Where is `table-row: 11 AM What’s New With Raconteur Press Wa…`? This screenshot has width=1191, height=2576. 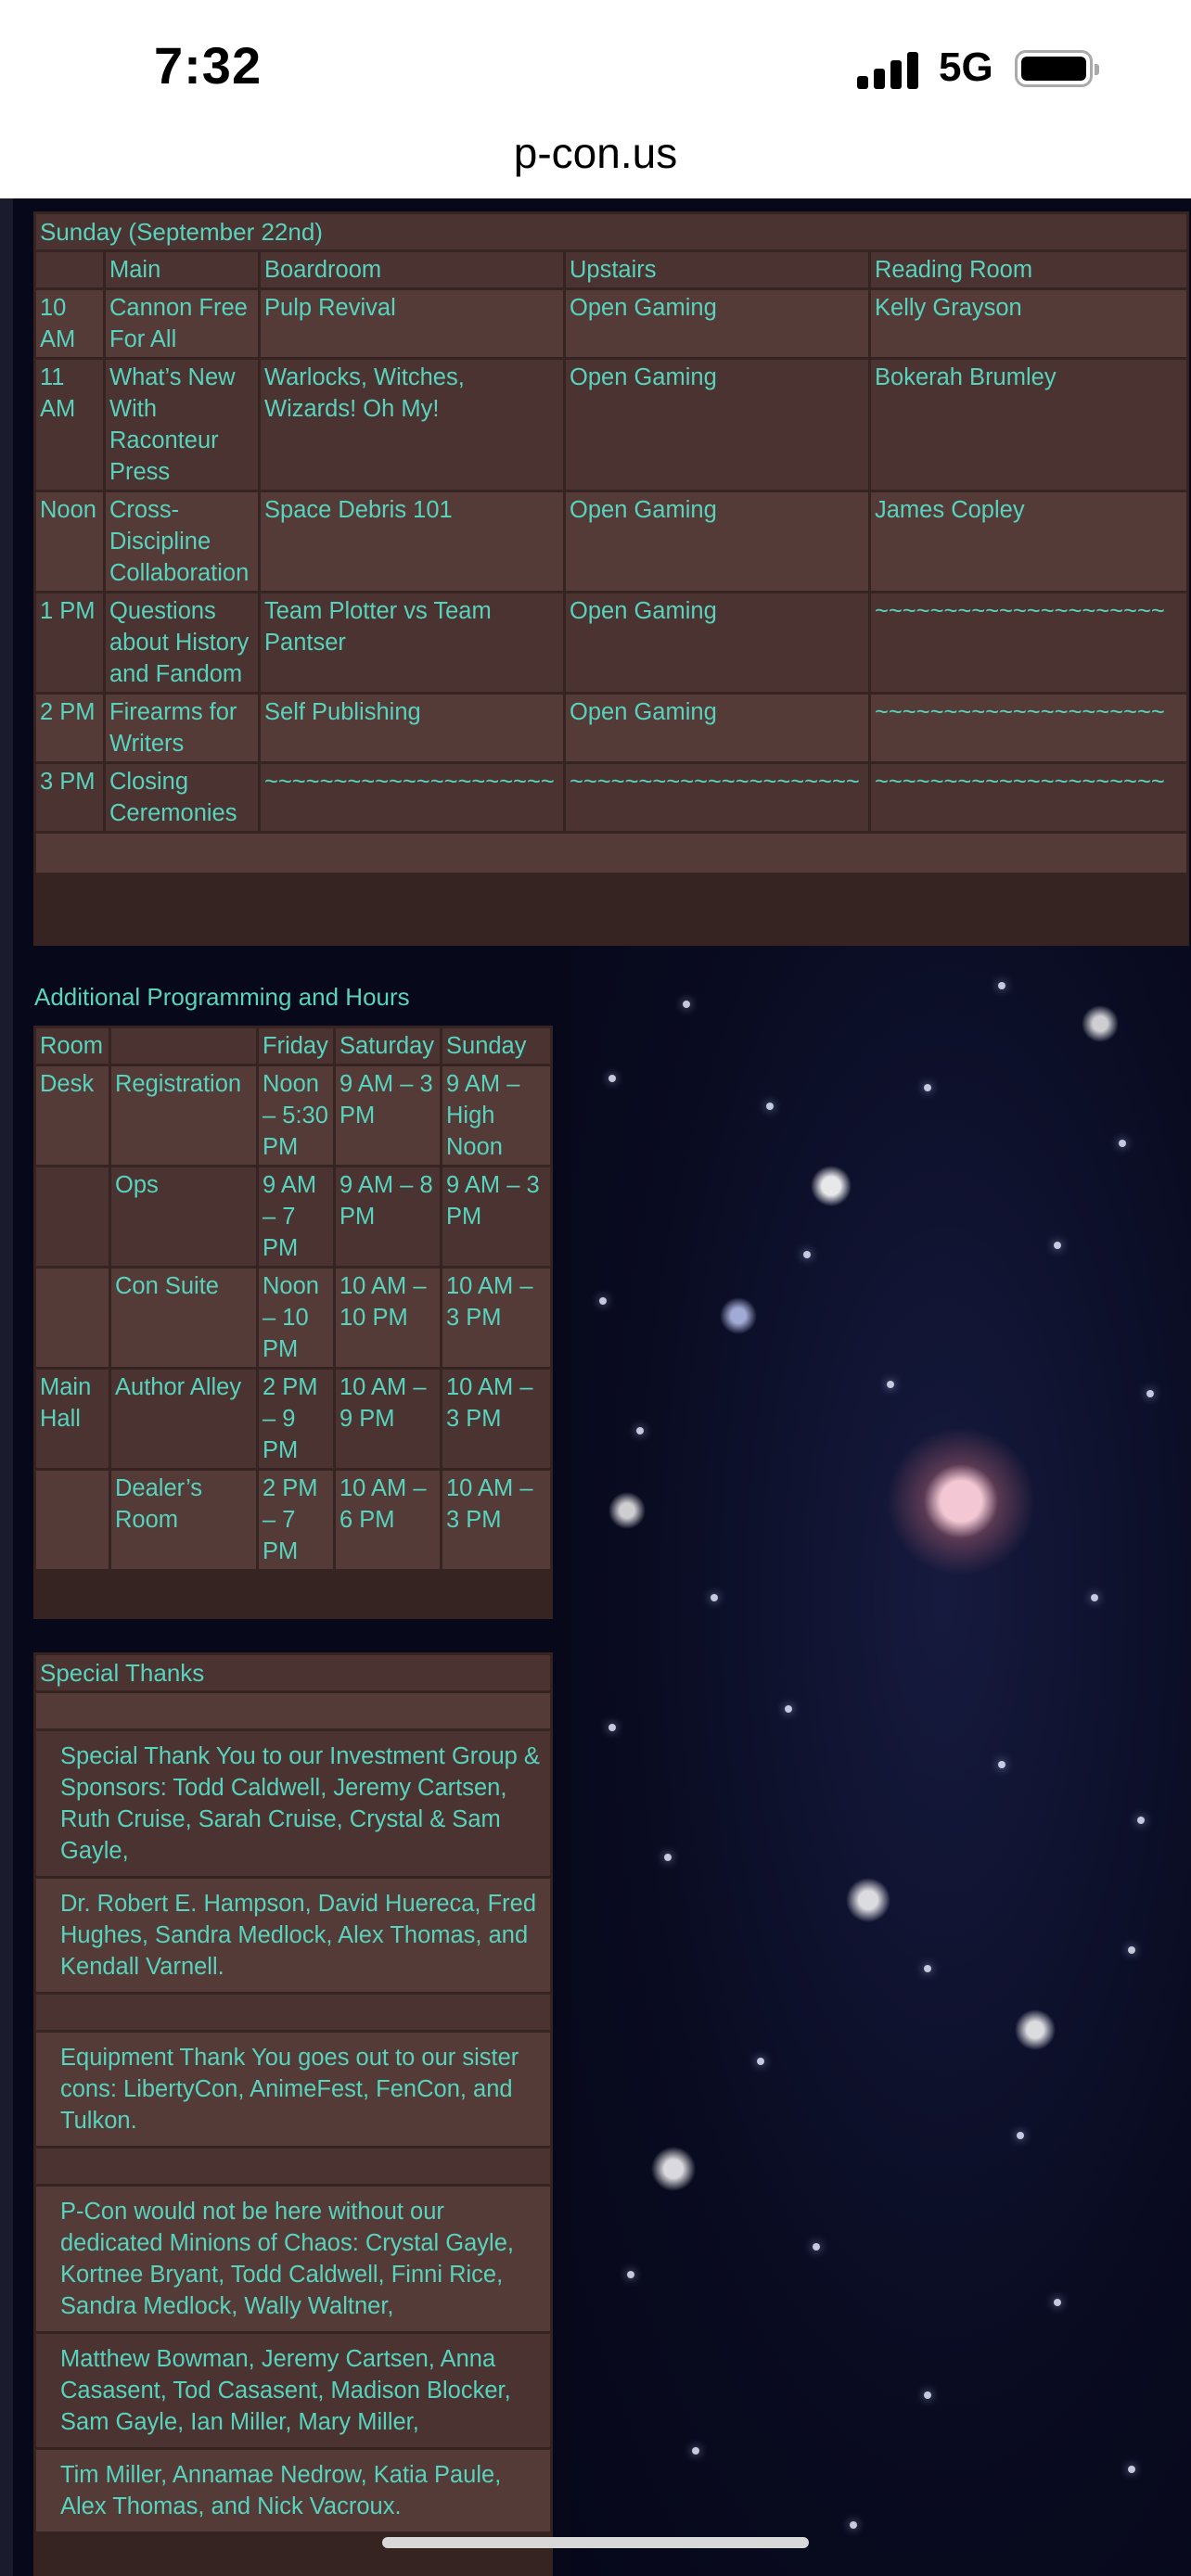 table-row: 11 AM What’s New With Raconteur Press Wa… is located at coordinates (611, 425).